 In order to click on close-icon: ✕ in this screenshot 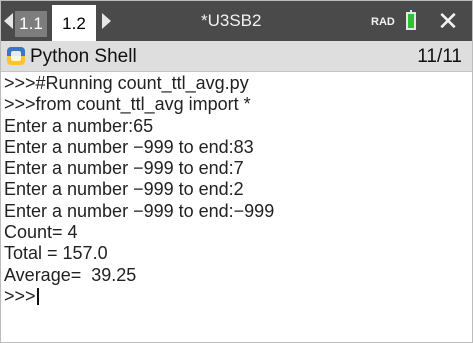, I will do `click(448, 21)`.